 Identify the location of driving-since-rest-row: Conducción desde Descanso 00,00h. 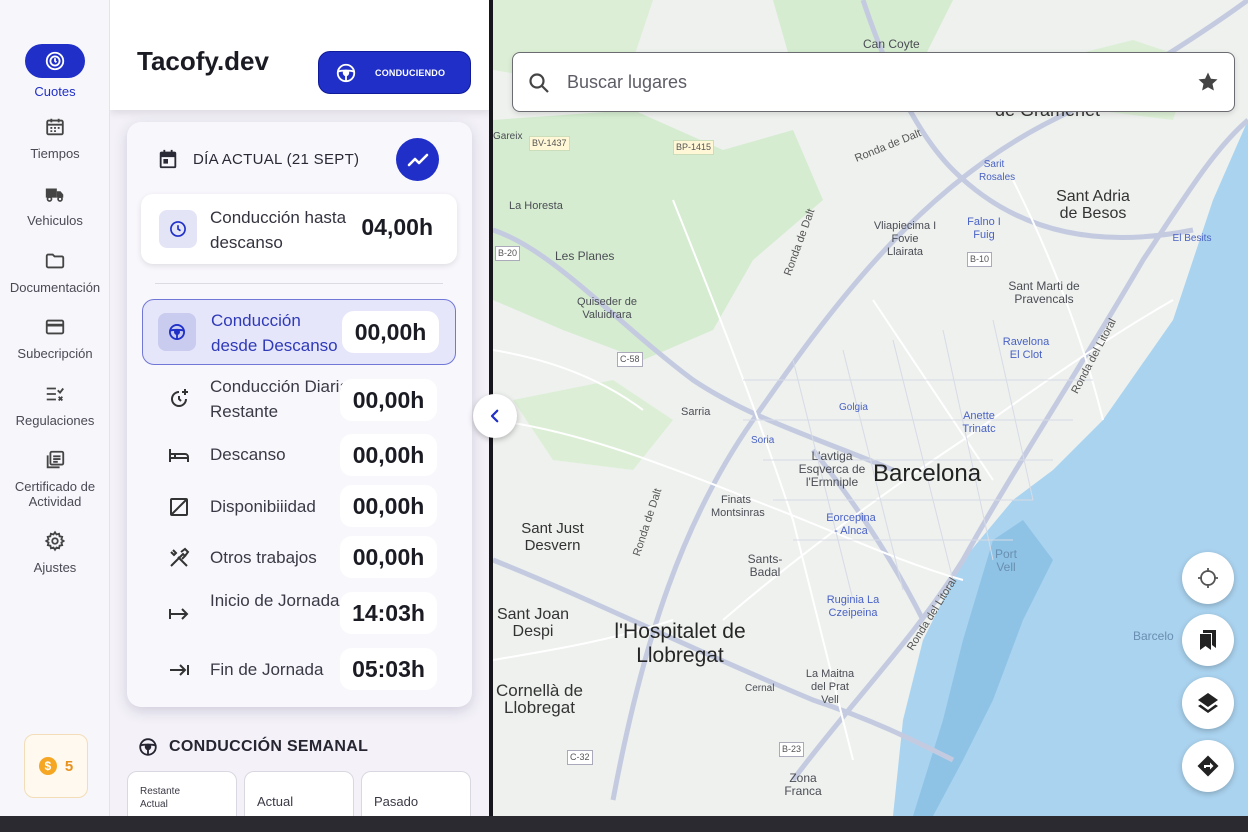
(299, 332).